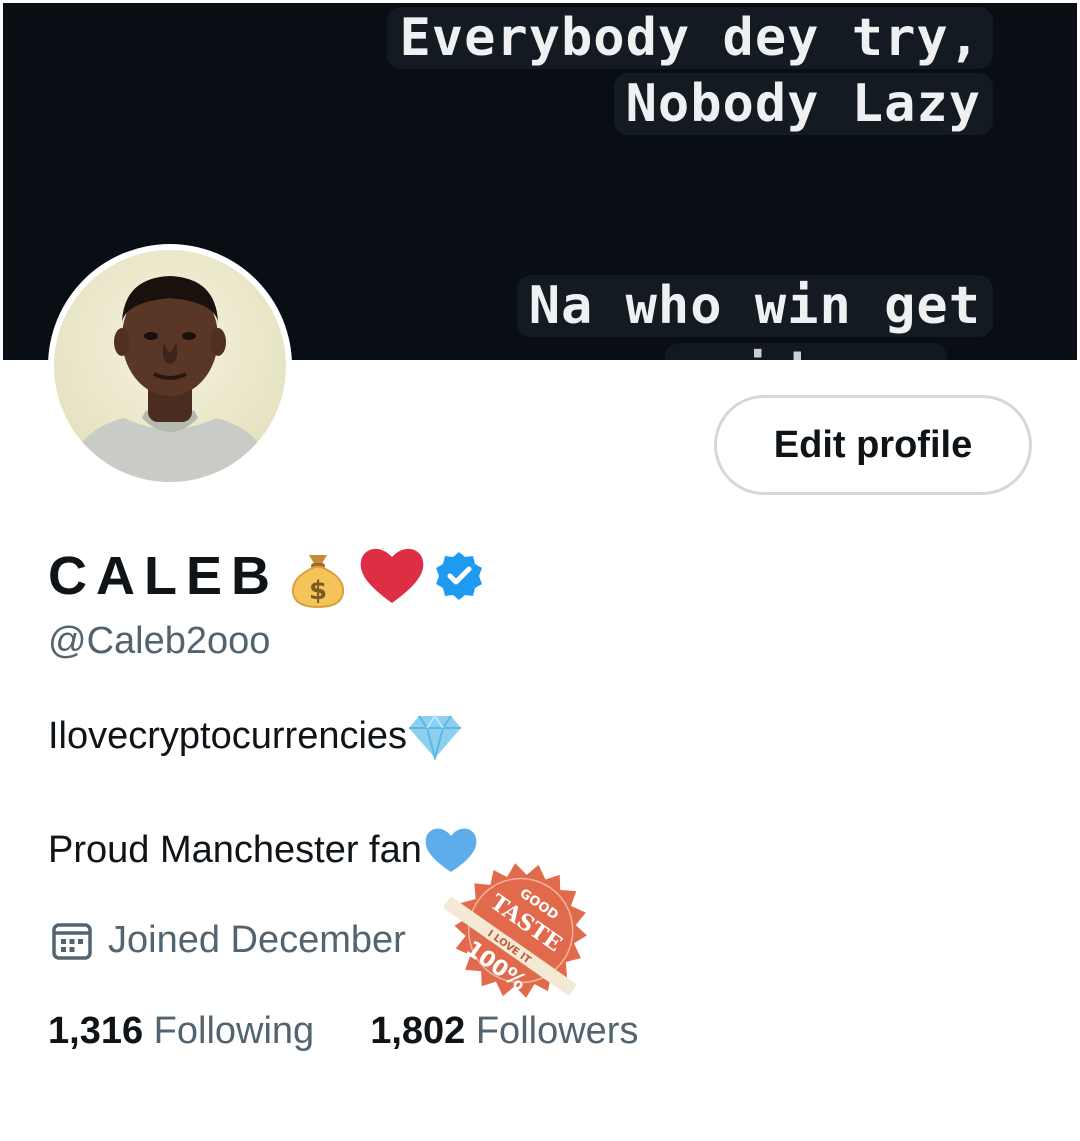 The width and height of the screenshot is (1080, 1141). I want to click on banner-text-line-2: Nobody Lazy, so click(803, 104).